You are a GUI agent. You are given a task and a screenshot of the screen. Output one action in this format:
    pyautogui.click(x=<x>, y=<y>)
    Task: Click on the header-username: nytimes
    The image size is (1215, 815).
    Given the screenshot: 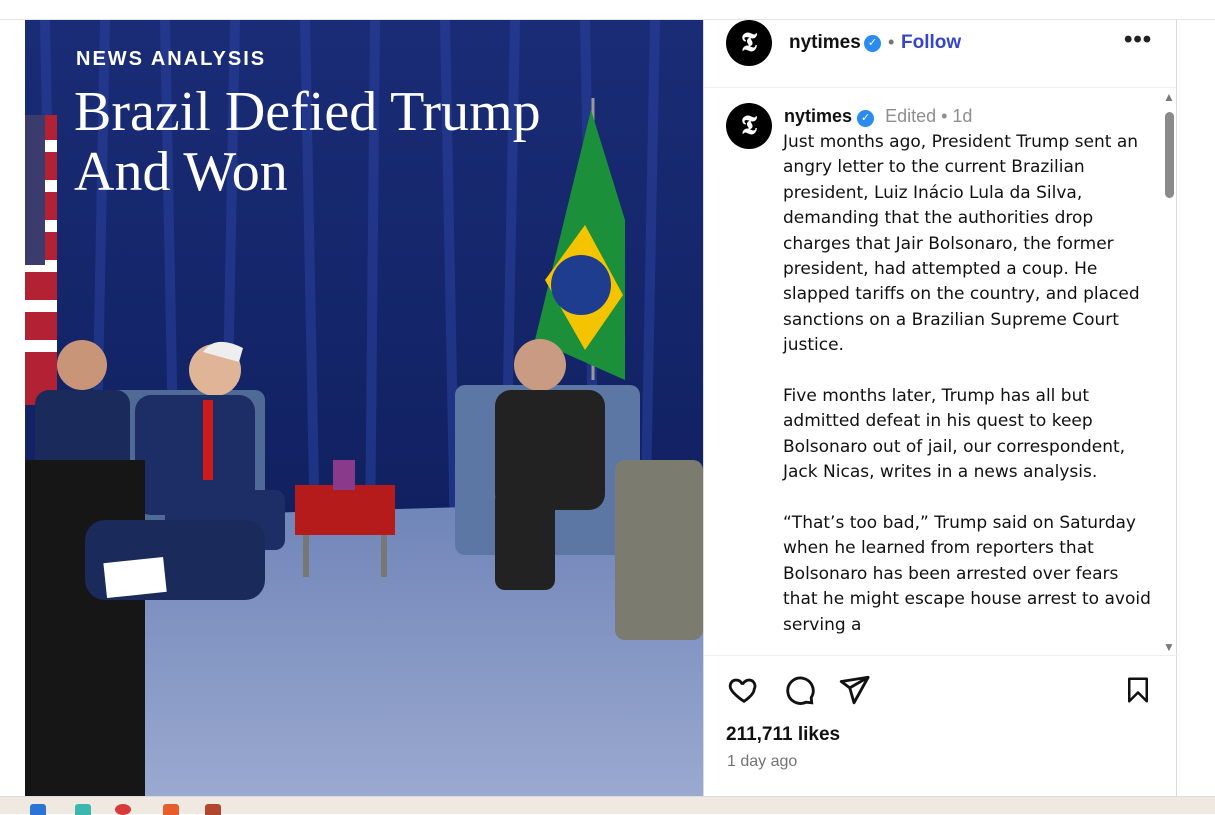 What is the action you would take?
    pyautogui.click(x=825, y=43)
    